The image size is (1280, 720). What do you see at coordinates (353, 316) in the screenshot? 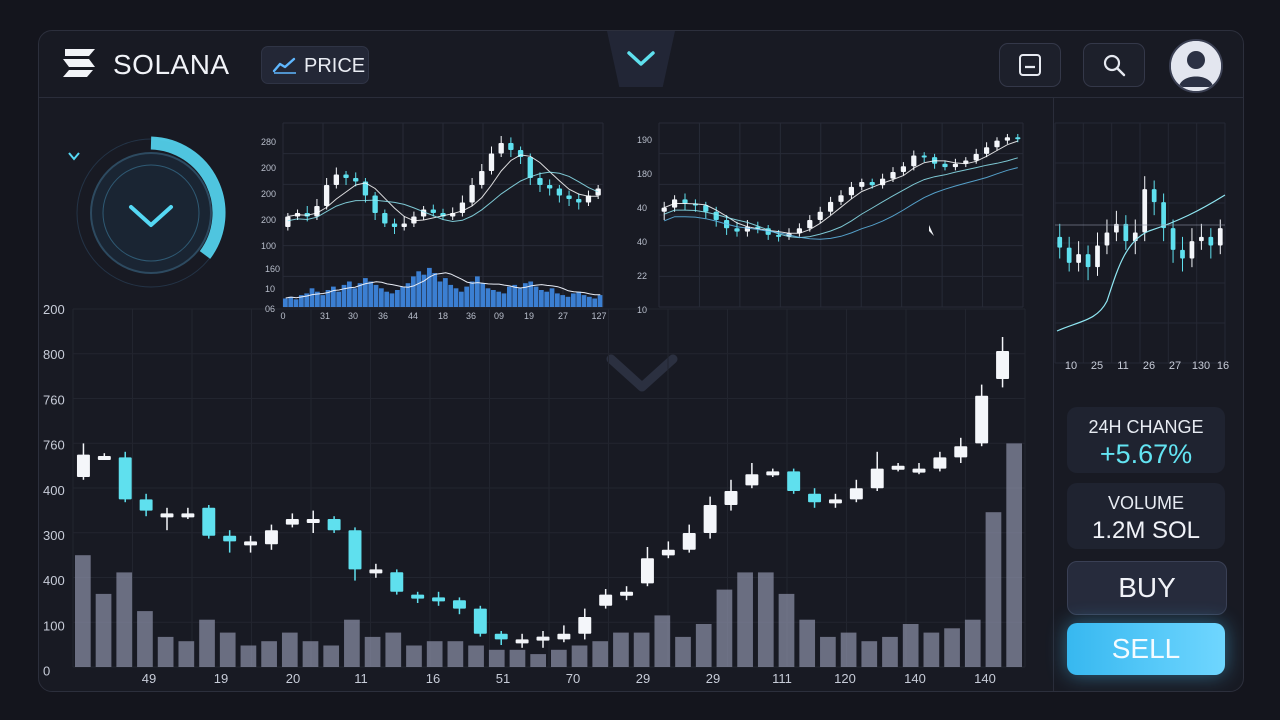
I see `x-tick-label: 30` at bounding box center [353, 316].